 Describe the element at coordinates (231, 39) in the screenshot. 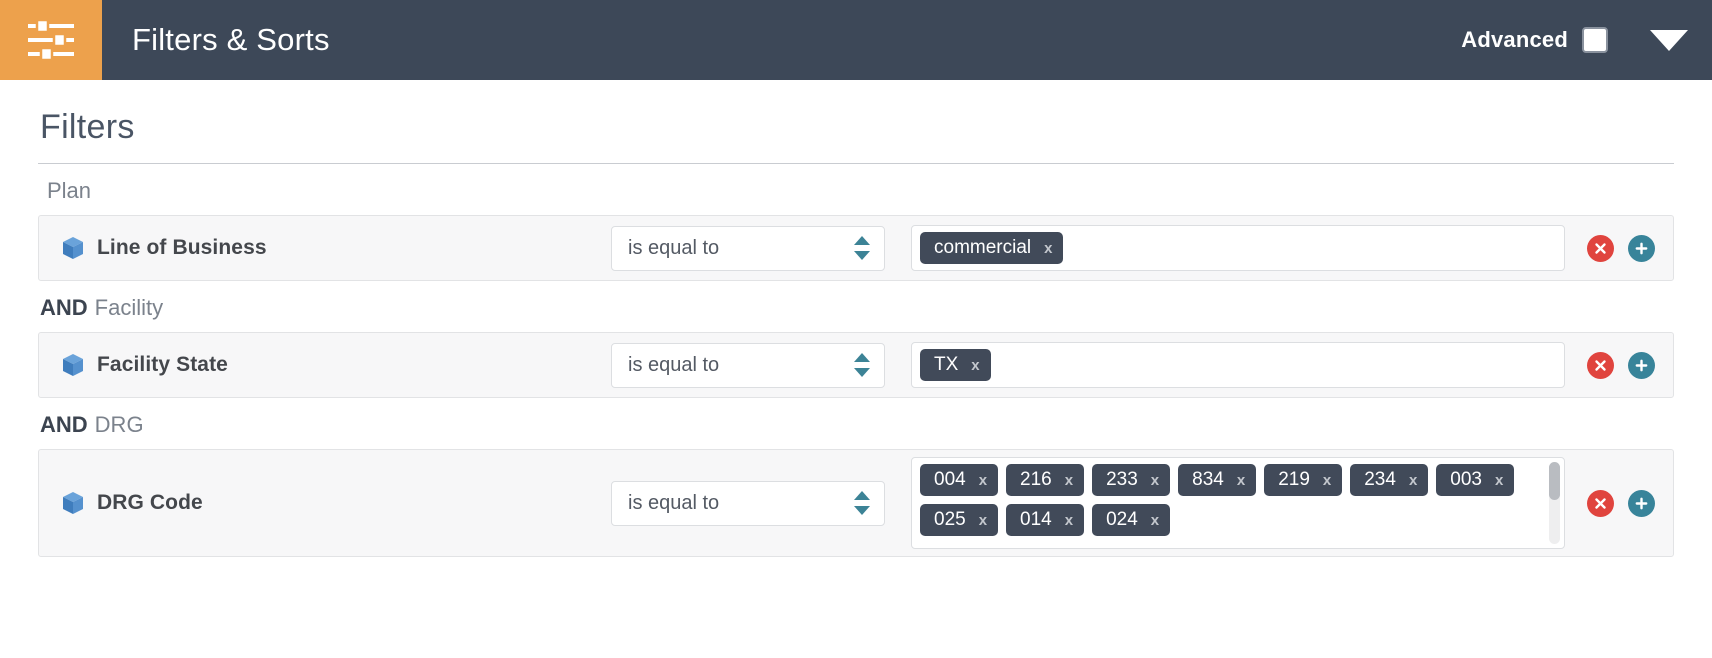

I see `panel-title: Filters & Sorts` at that location.